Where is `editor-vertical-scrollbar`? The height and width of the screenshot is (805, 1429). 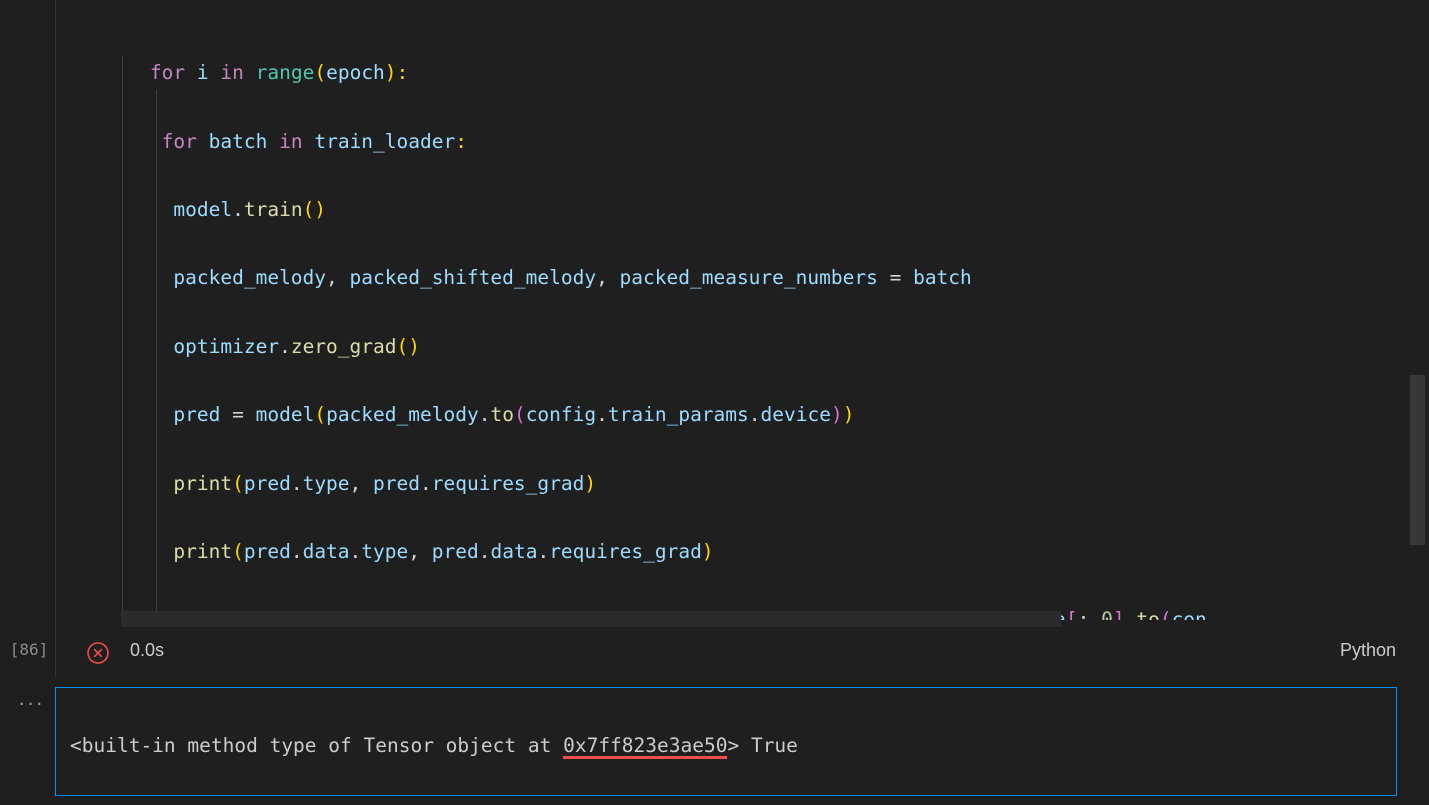
editor-vertical-scrollbar is located at coordinates (1419, 310).